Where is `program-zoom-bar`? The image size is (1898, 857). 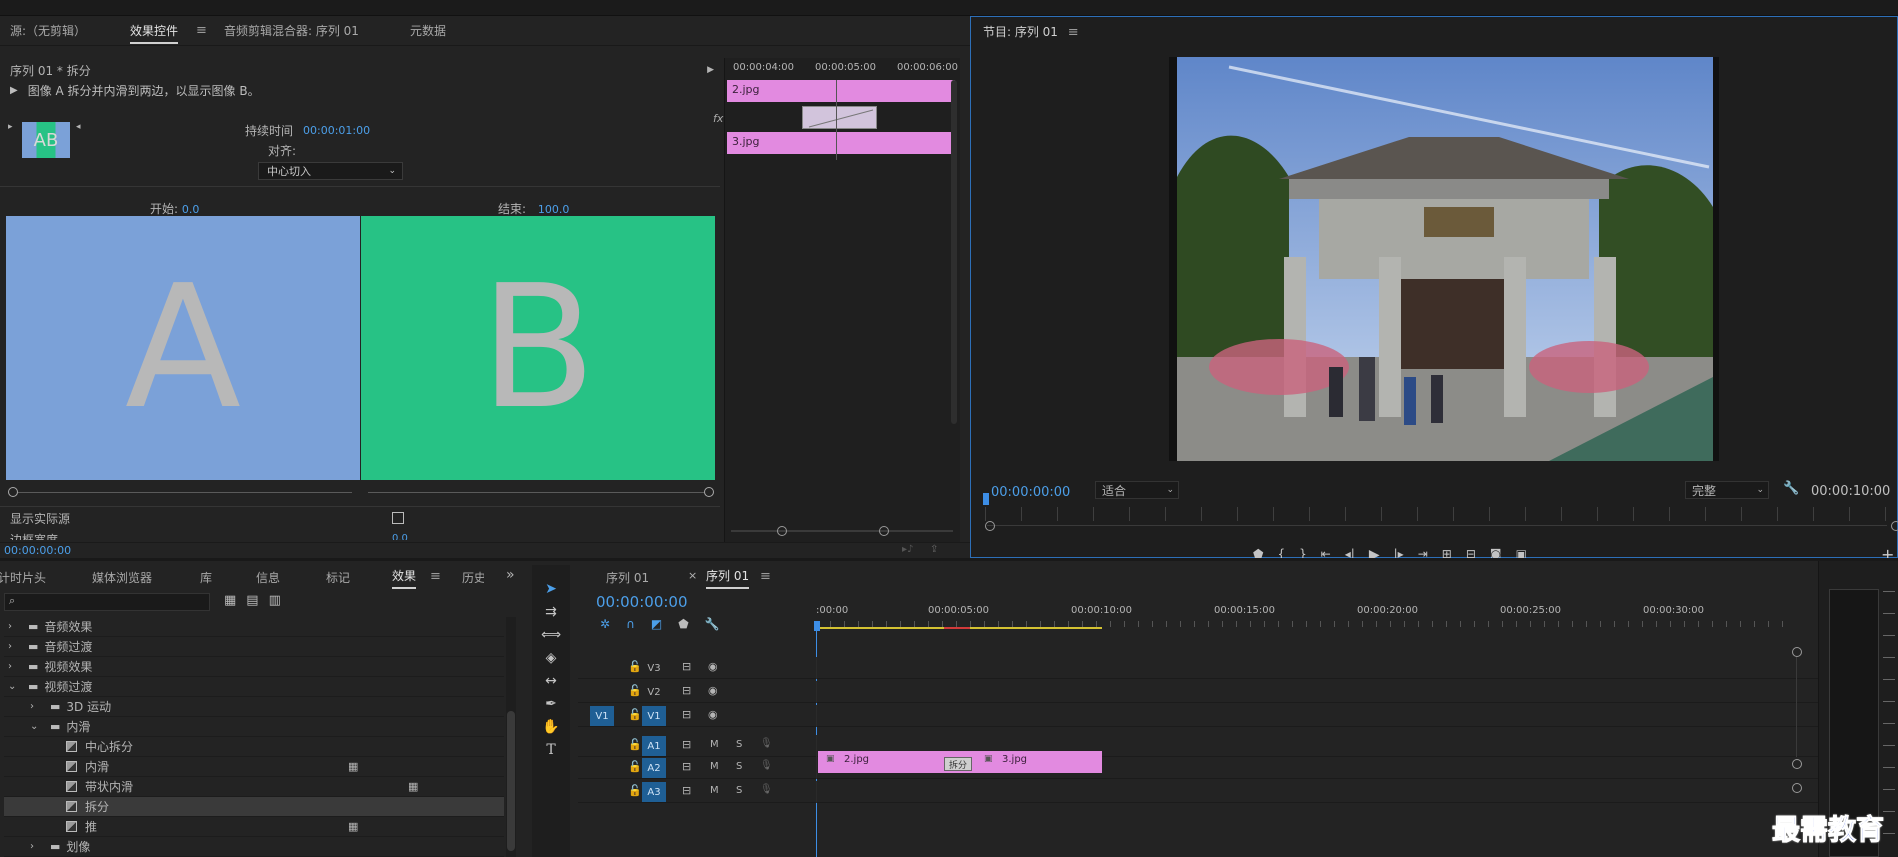
program-zoom-bar is located at coordinates (1437, 525).